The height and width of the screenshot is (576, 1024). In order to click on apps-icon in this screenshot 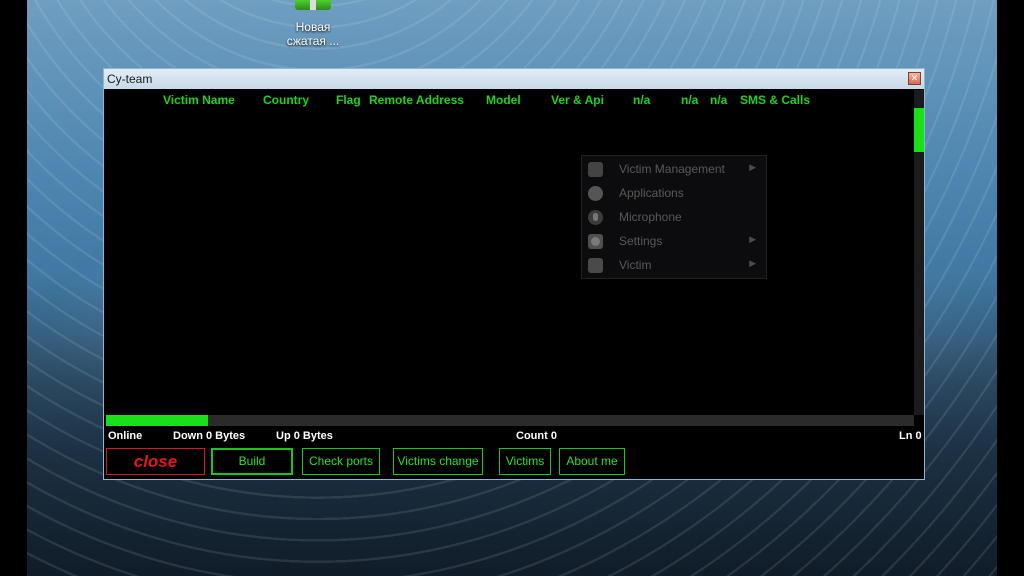, I will do `click(595, 193)`.